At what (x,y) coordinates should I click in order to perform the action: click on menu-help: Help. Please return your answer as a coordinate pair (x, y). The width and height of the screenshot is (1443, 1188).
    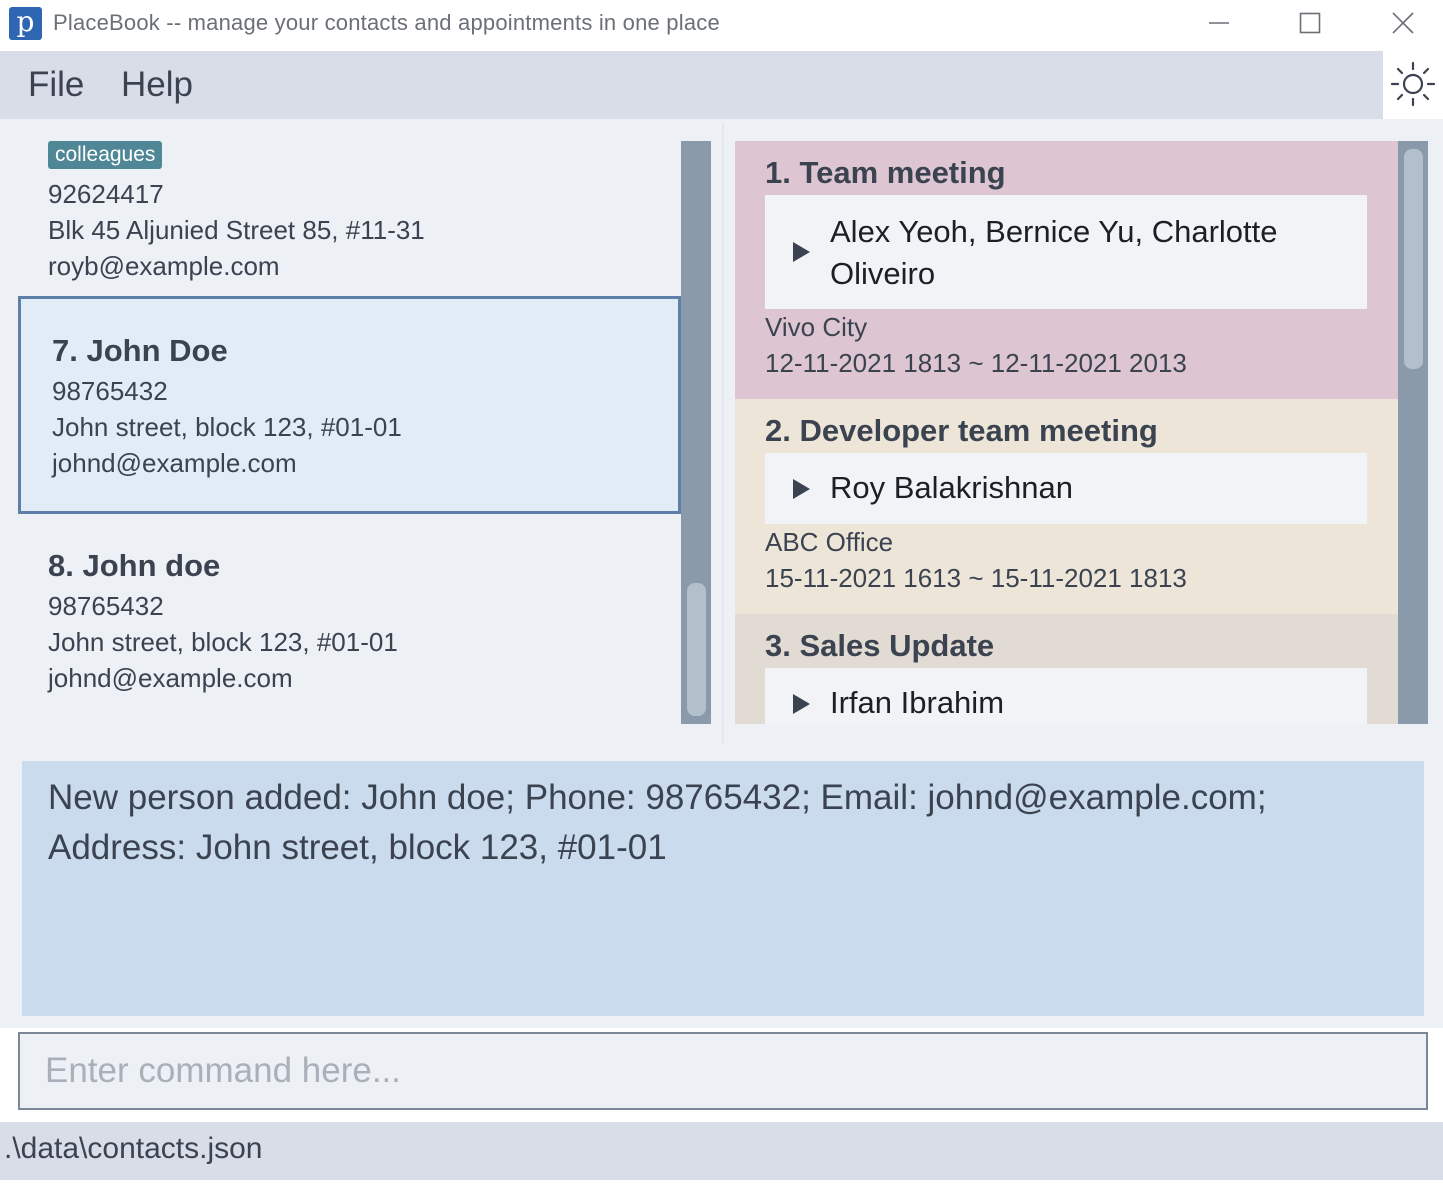
    Looking at the image, I should click on (157, 85).